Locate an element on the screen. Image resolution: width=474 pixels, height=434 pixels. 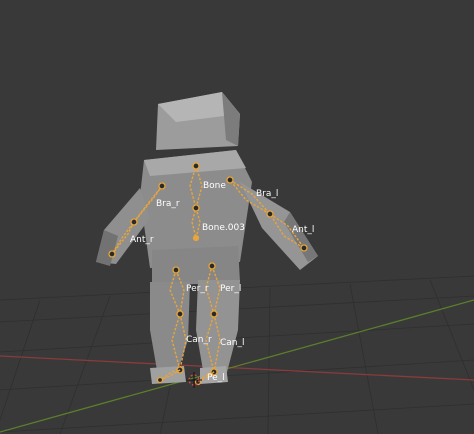
label-can-r: Can_r is located at coordinates (199, 340).